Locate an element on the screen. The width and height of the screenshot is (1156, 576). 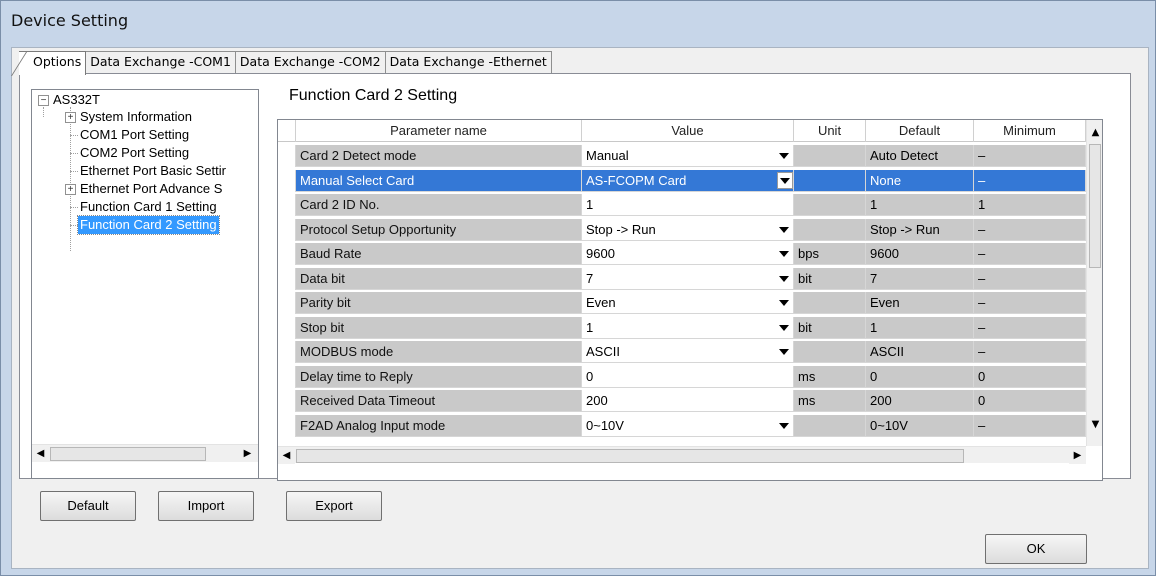
unit-cell-text: bit is located at coordinates (805, 278).